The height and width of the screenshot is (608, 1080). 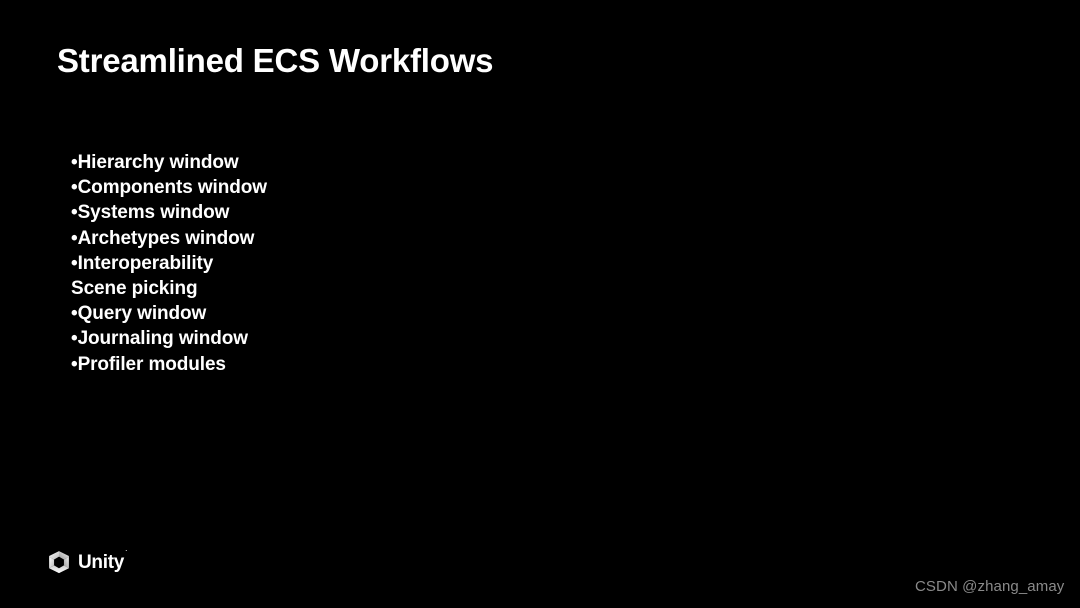 I want to click on unity-logo: Unity˙, so click(x=87, y=562).